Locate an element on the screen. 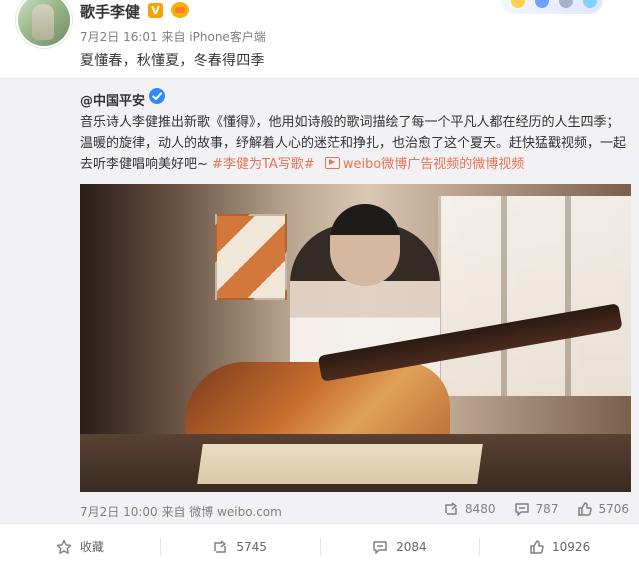 This screenshot has width=639, height=565. post-text: 夏懂春，秋懂夏，冬春得四季 is located at coordinates (172, 61).